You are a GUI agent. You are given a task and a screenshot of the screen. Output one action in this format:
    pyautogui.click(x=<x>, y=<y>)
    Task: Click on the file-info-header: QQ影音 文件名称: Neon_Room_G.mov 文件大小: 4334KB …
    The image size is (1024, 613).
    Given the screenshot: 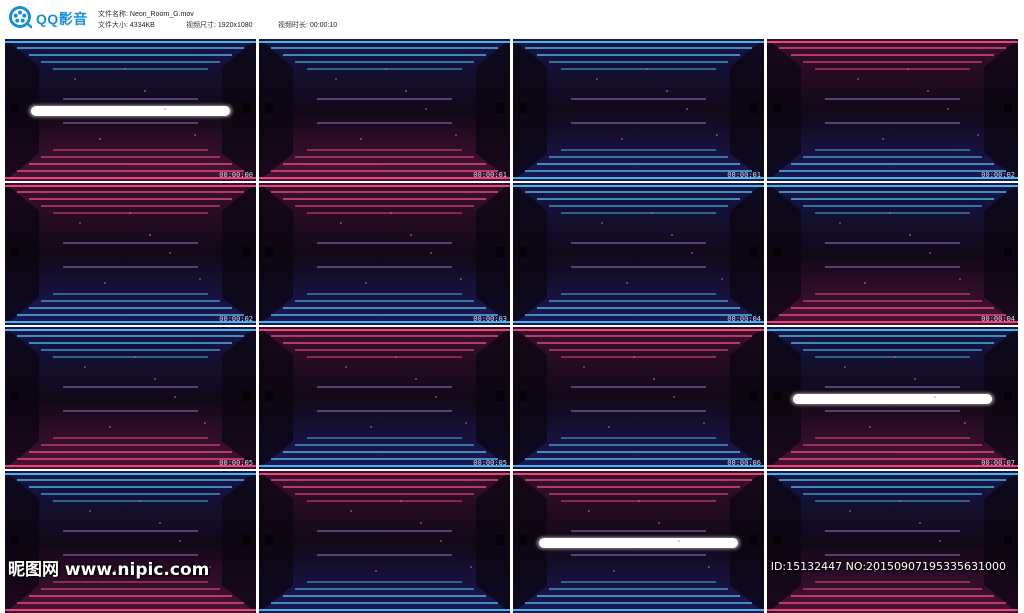 What is the action you would take?
    pyautogui.click(x=512, y=18)
    